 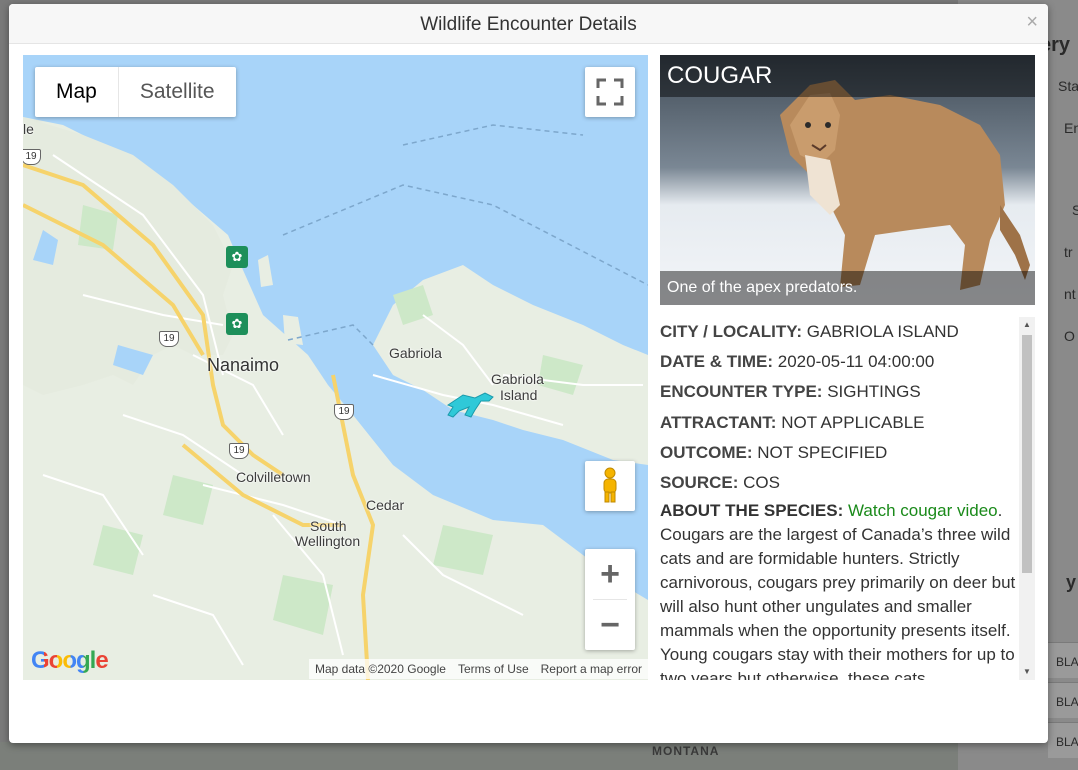 What do you see at coordinates (493, 669) in the screenshot?
I see `terms-of-use-link: Terms of Use` at bounding box center [493, 669].